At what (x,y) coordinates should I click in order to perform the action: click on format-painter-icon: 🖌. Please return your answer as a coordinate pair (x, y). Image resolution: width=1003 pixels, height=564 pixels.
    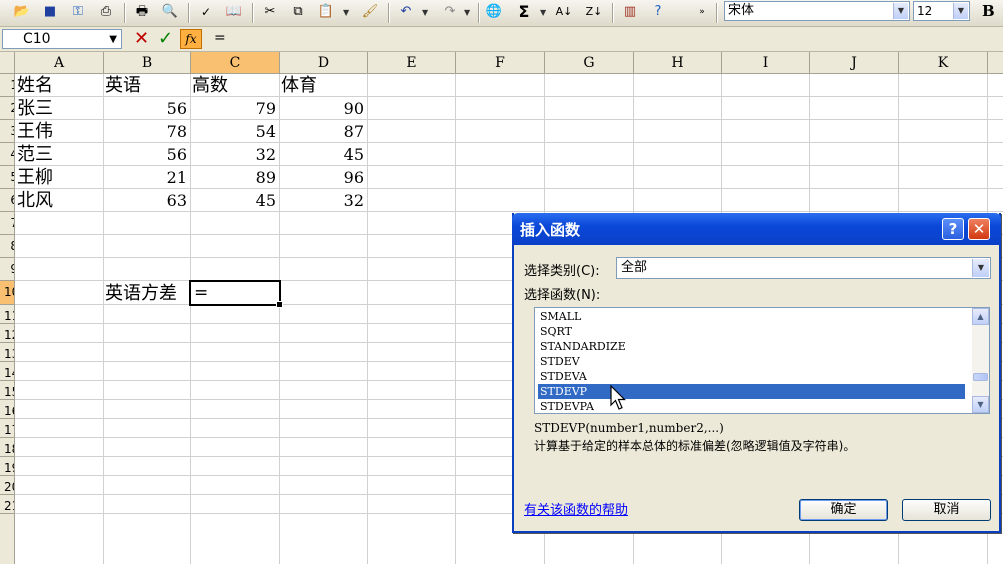
    Looking at the image, I should click on (370, 12).